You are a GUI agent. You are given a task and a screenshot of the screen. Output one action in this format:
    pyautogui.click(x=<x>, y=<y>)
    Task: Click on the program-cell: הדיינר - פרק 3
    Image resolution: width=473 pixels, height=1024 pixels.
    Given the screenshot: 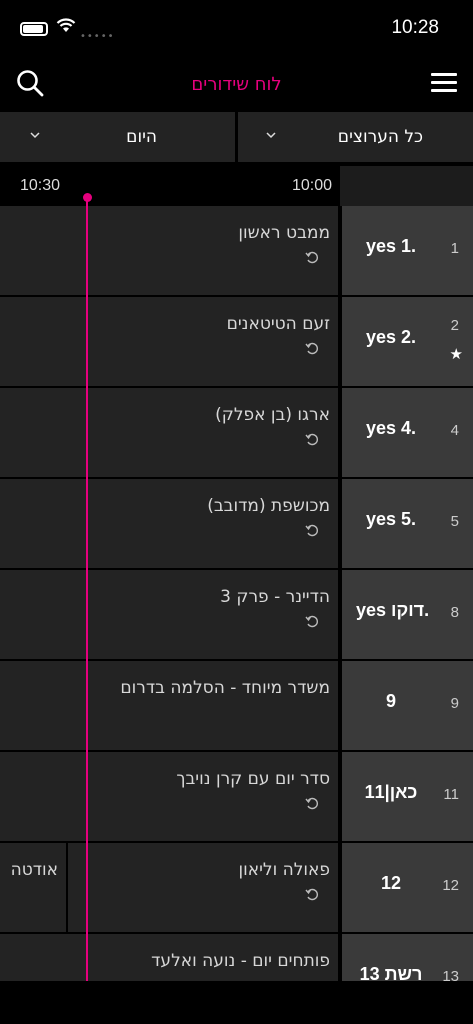 What is the action you would take?
    pyautogui.click(x=169, y=614)
    